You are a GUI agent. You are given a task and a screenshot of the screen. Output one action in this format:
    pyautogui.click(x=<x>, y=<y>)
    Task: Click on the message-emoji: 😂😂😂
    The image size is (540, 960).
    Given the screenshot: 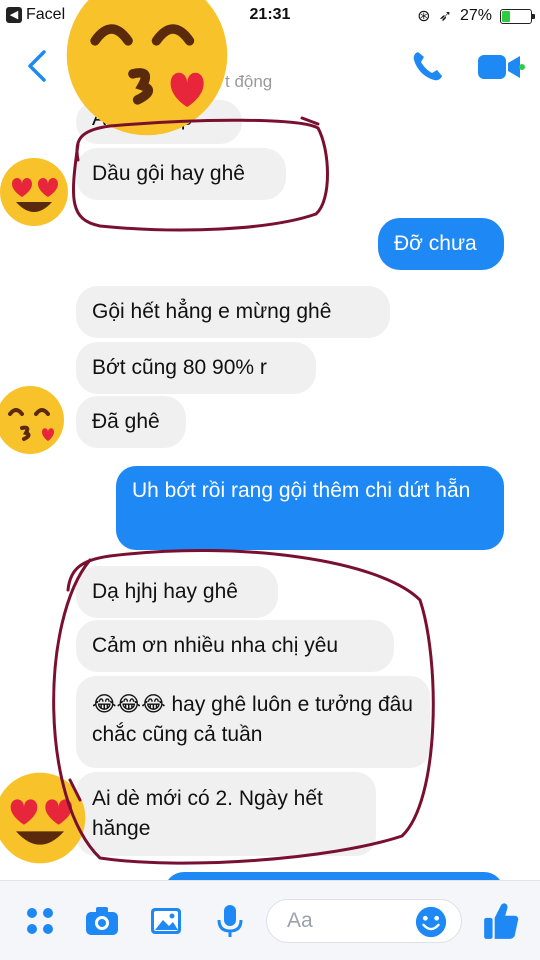 What is the action you would take?
    pyautogui.click(x=129, y=704)
    